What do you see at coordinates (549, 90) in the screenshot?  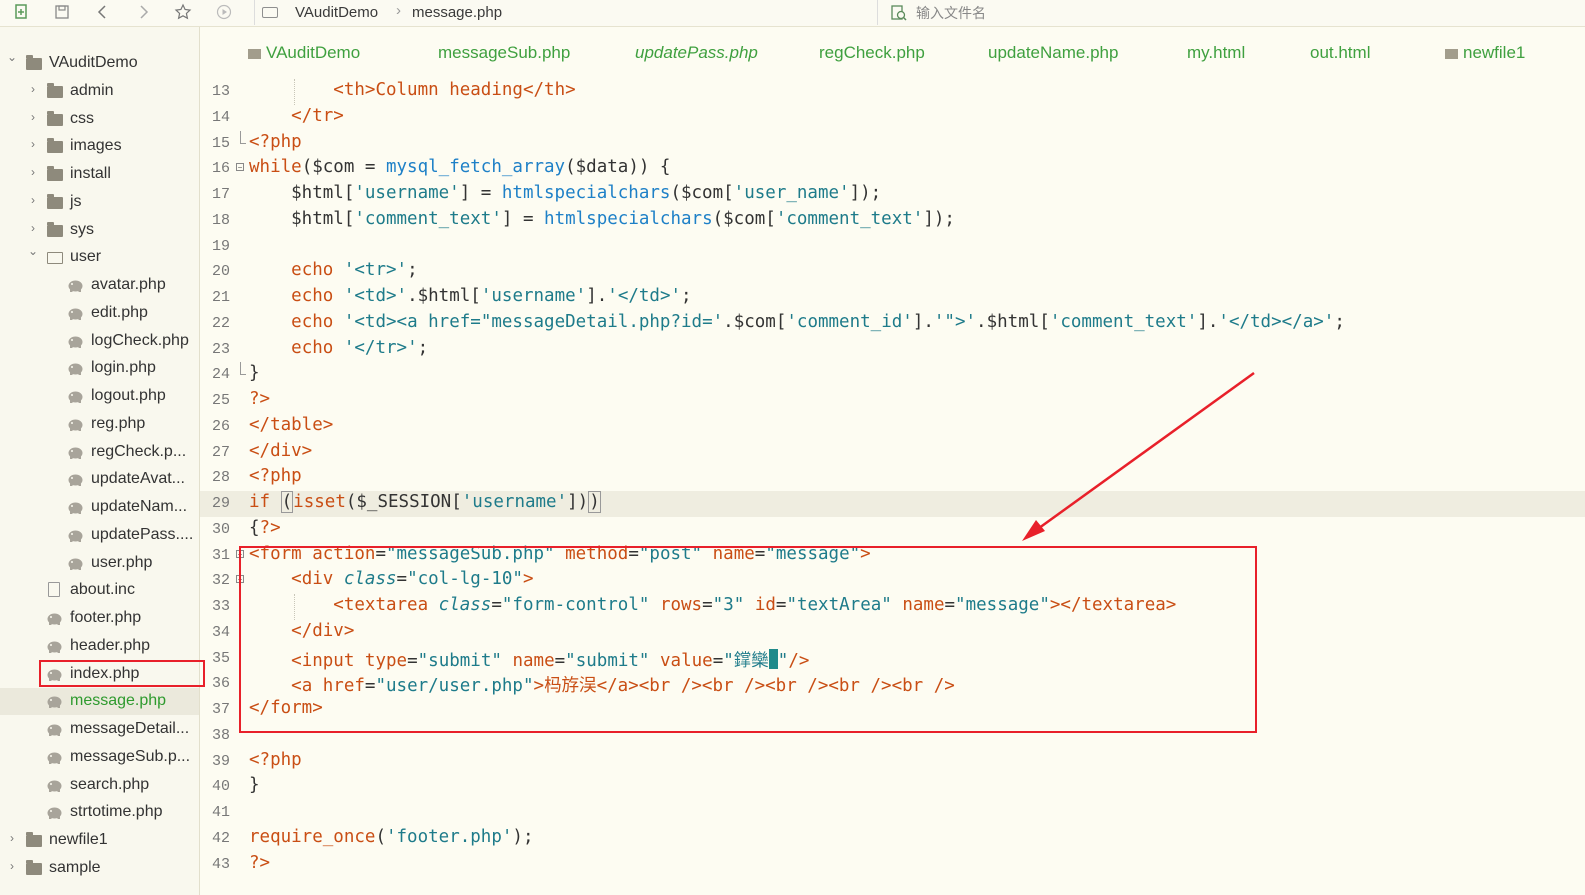 I see `code-token: </th>` at bounding box center [549, 90].